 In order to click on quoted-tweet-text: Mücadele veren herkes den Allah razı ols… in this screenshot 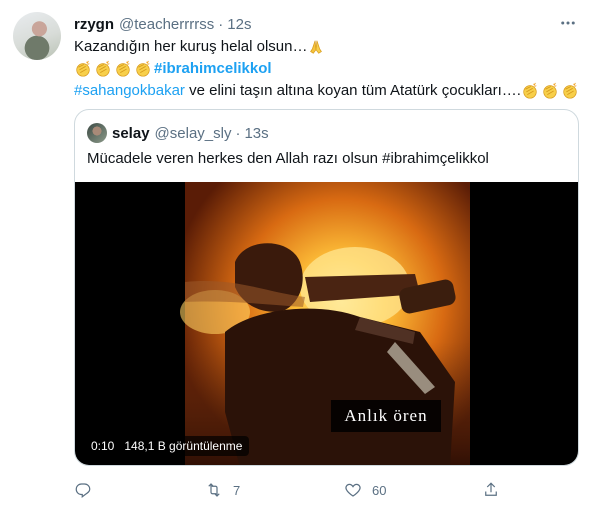, I will do `click(288, 158)`.